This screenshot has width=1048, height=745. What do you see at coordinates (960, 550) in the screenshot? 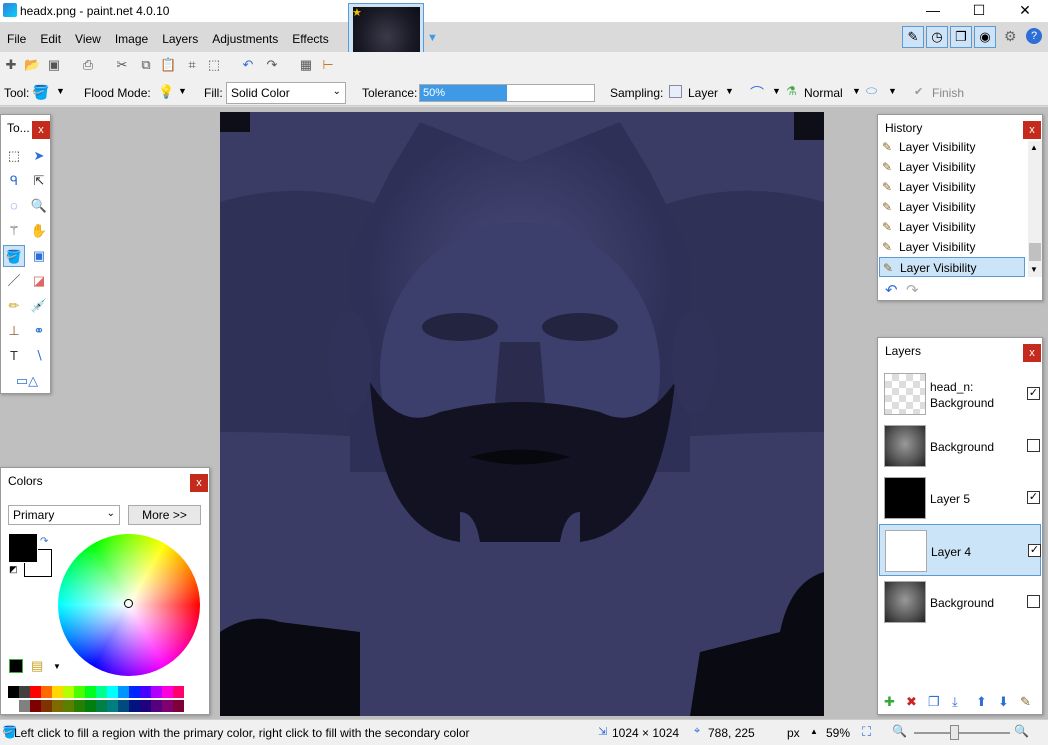
I see `layer-row-selected: Layer 4 ✓` at bounding box center [960, 550].